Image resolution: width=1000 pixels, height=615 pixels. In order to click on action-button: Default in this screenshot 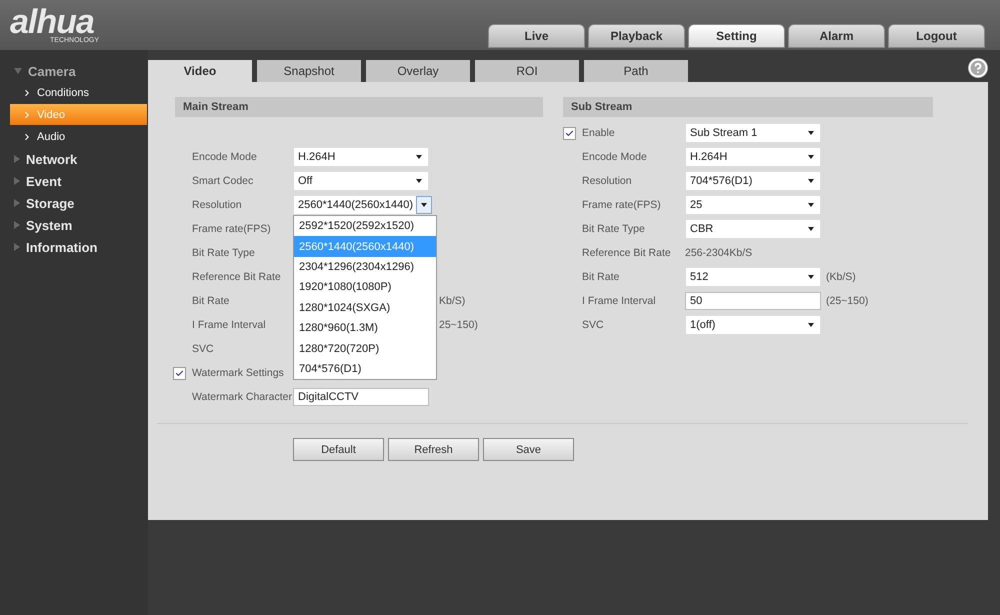, I will do `click(338, 449)`.